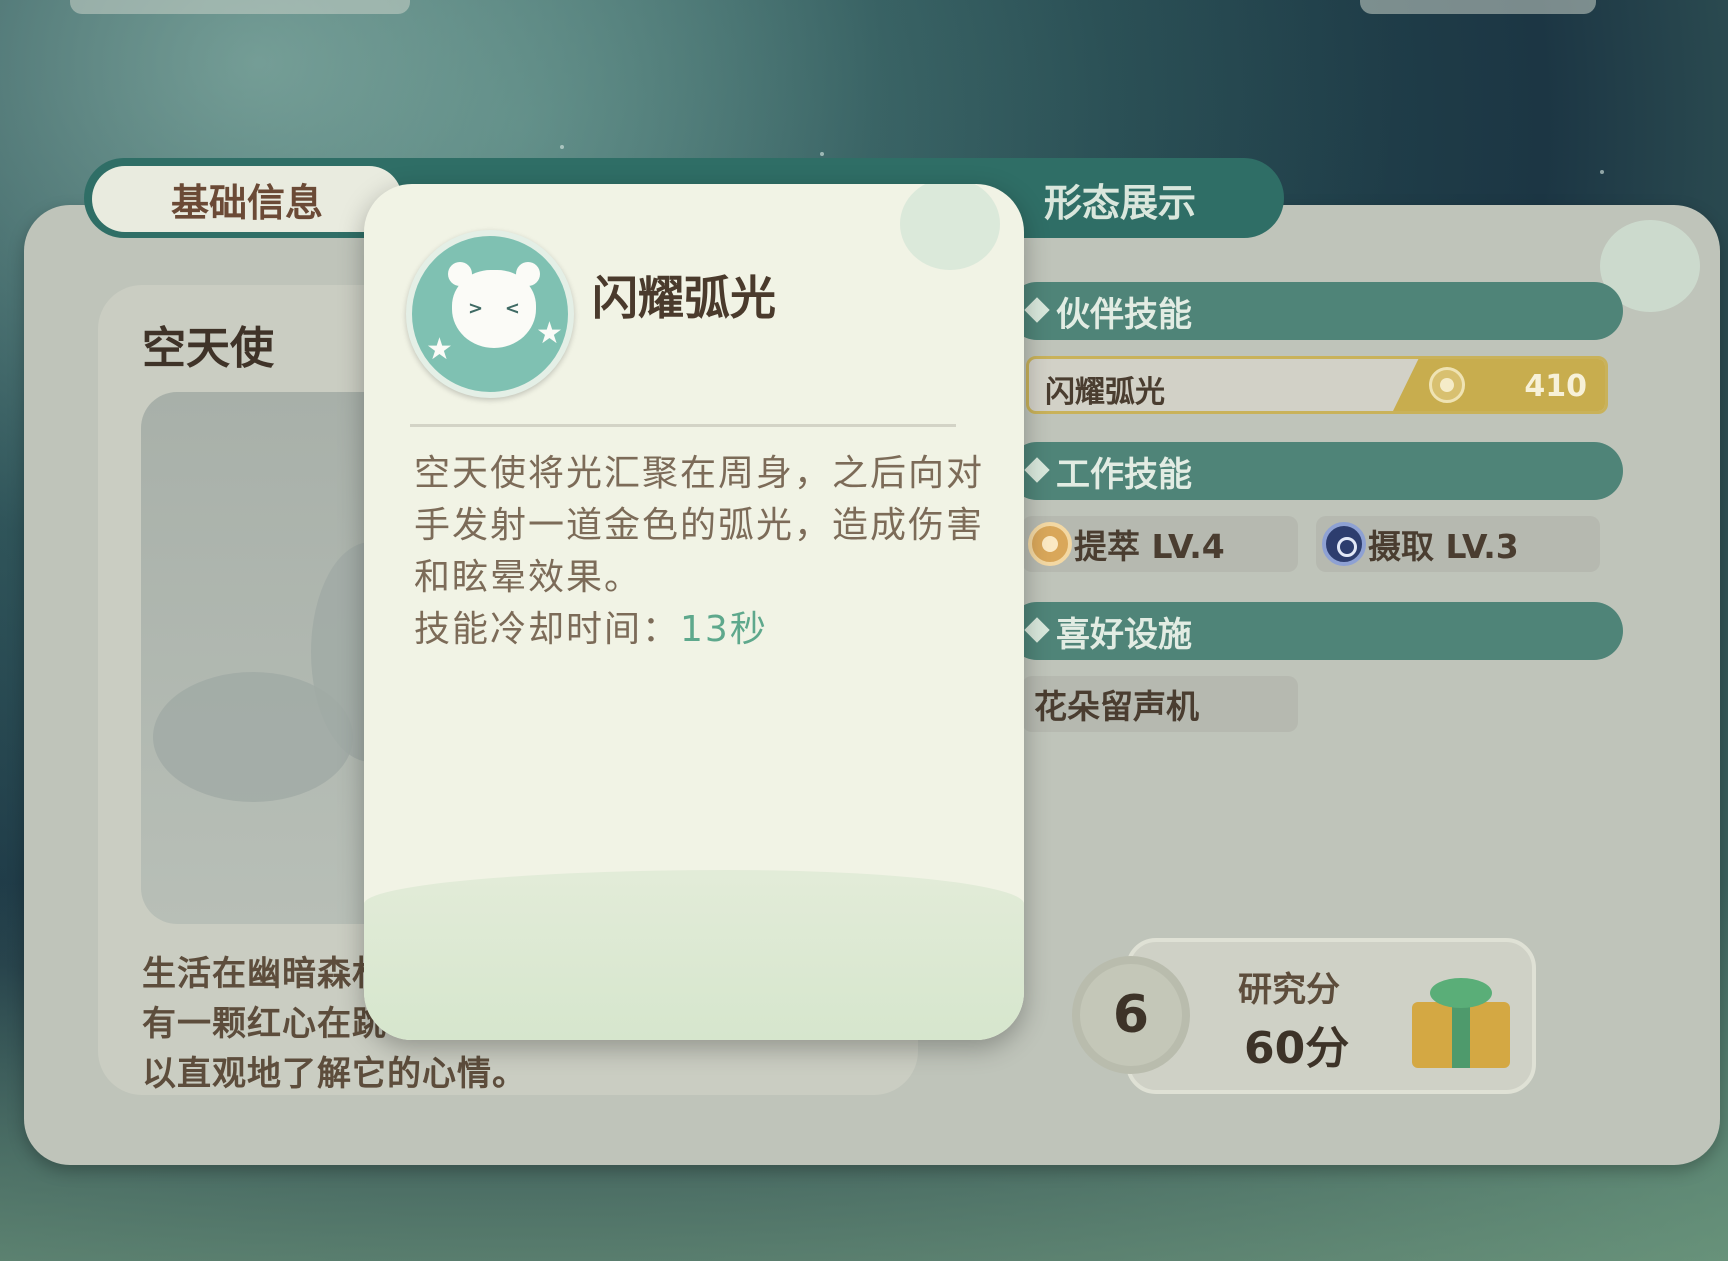  I want to click on partner-skill-row: 闪耀弧光 410, so click(1317, 385).